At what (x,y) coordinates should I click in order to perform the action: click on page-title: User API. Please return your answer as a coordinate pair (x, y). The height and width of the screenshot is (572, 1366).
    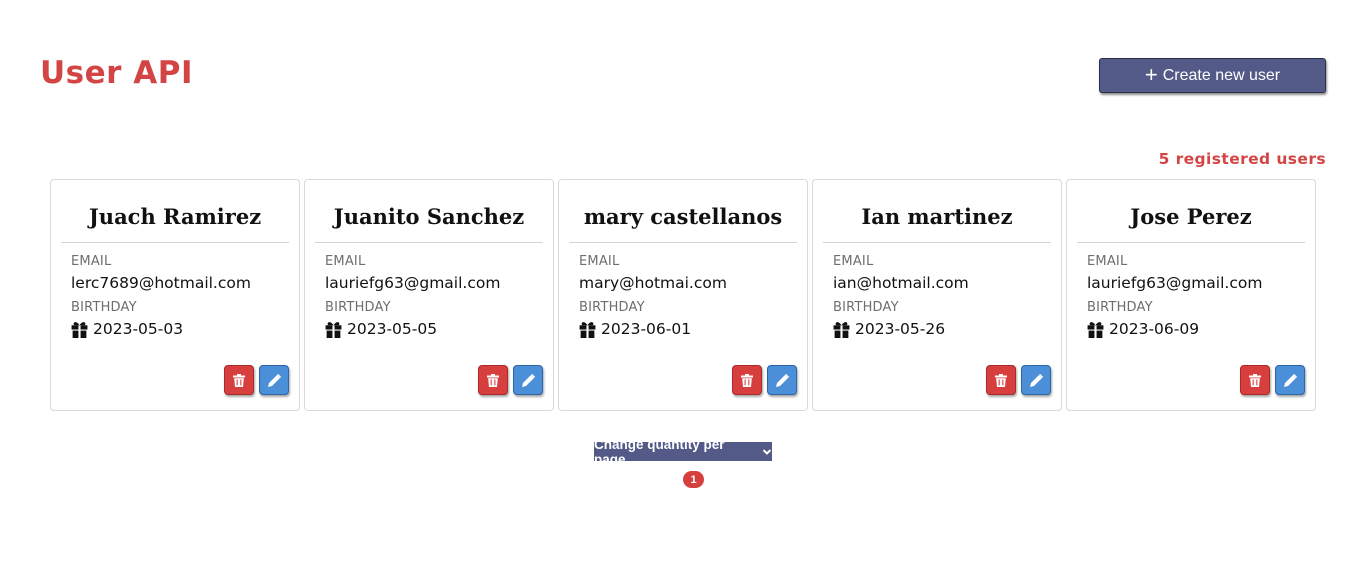
    Looking at the image, I should click on (116, 73).